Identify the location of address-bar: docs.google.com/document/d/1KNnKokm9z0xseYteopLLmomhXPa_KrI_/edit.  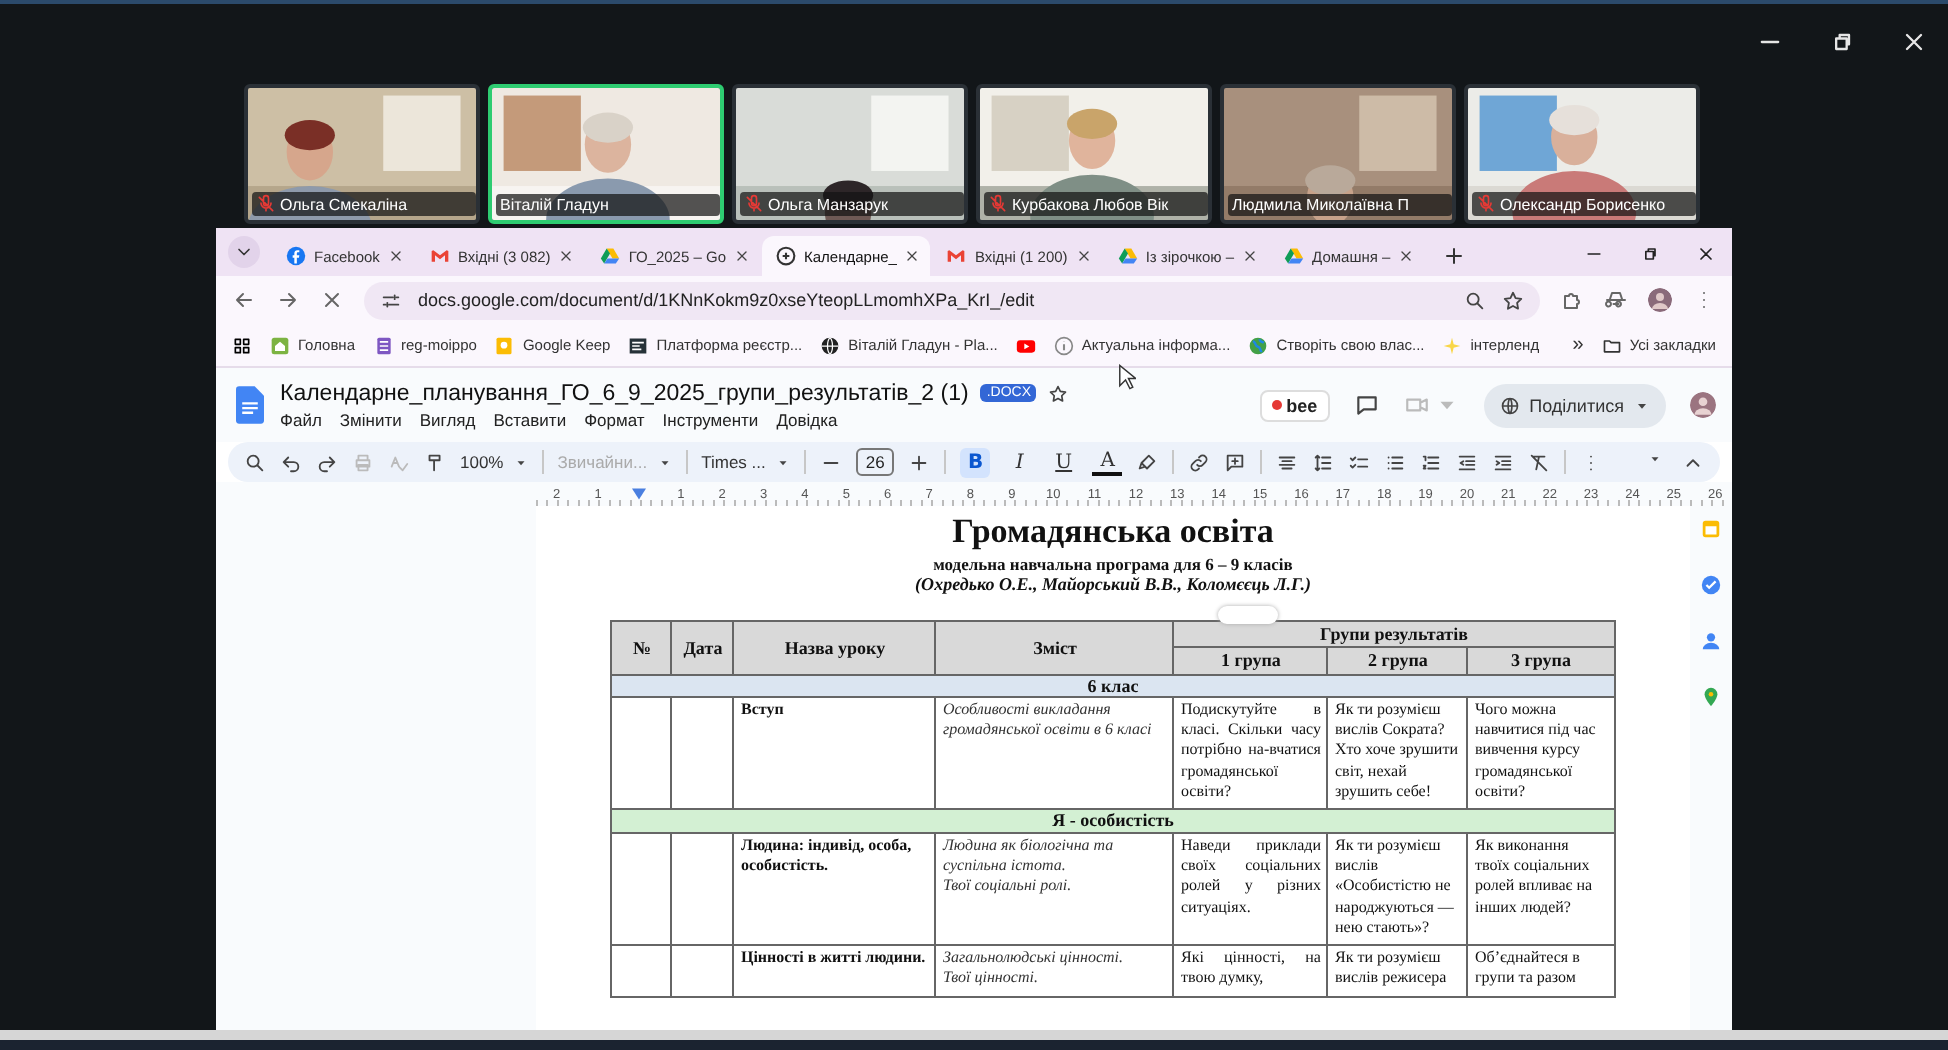
(952, 300).